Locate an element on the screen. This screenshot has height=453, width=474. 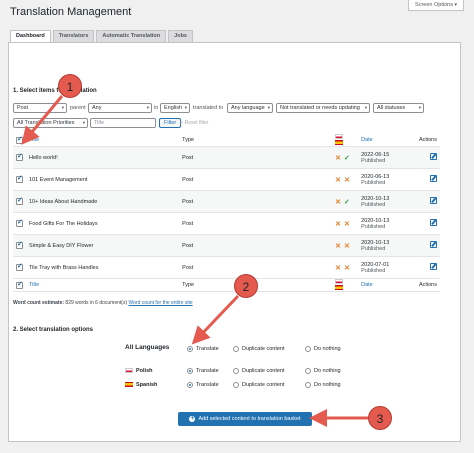
callout-badge-3: 3 is located at coordinates (380, 418).